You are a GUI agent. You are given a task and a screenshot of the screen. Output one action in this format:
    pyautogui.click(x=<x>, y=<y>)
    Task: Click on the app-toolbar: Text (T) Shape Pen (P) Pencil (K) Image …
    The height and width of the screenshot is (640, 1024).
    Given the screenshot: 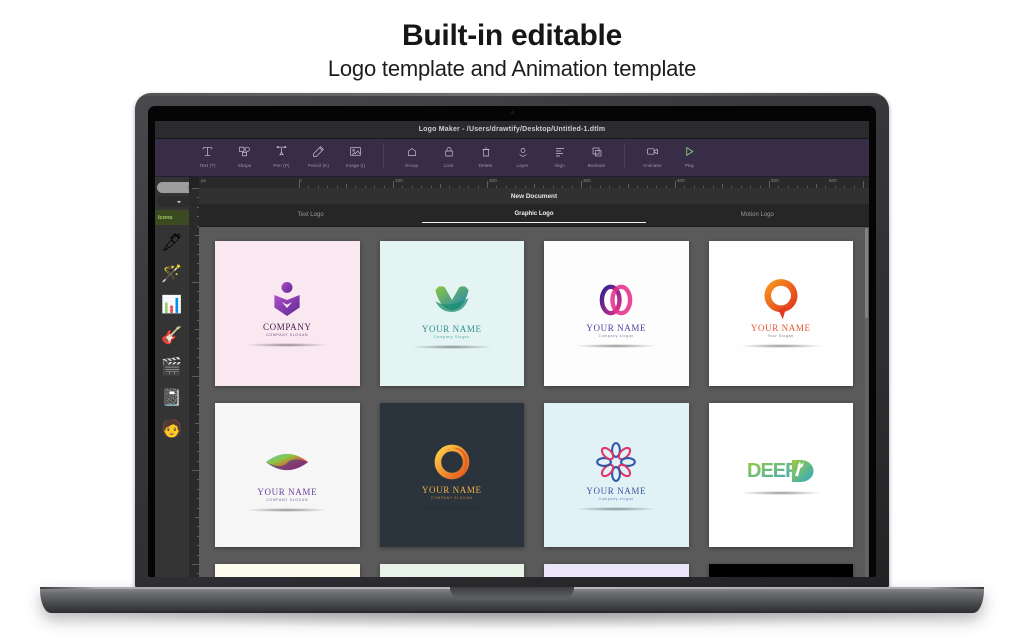 What is the action you would take?
    pyautogui.click(x=512, y=158)
    